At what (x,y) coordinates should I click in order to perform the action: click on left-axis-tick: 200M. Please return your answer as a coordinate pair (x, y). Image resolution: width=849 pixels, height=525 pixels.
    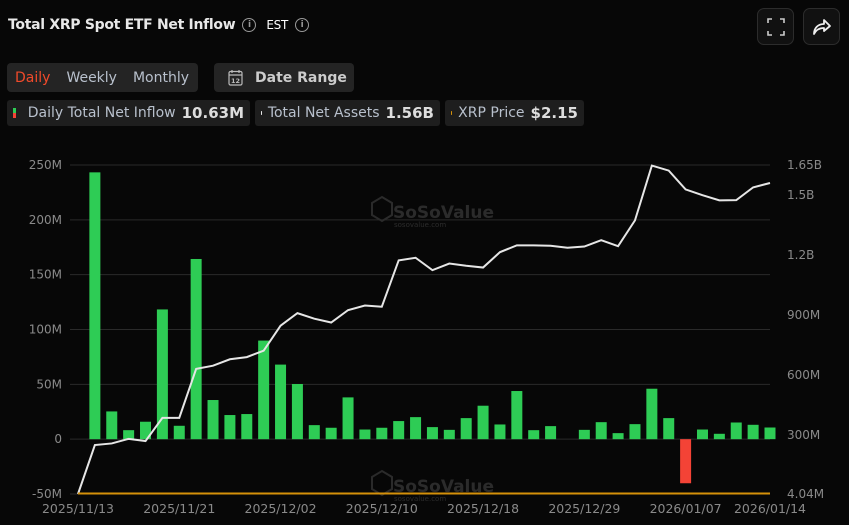
    Looking at the image, I should click on (45, 220).